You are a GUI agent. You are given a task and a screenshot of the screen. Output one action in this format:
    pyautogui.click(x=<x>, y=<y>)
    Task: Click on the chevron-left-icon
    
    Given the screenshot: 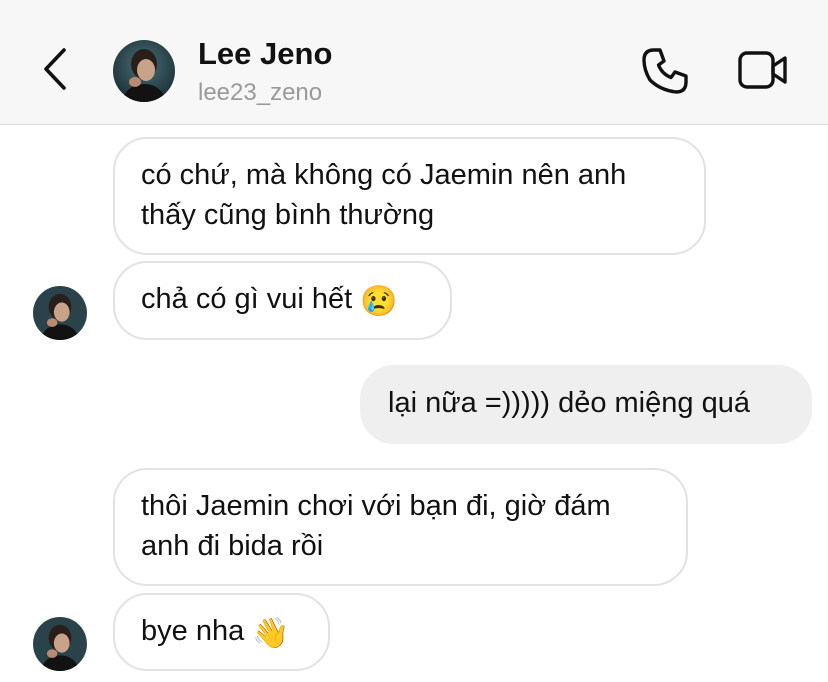 What is the action you would take?
    pyautogui.click(x=55, y=69)
    